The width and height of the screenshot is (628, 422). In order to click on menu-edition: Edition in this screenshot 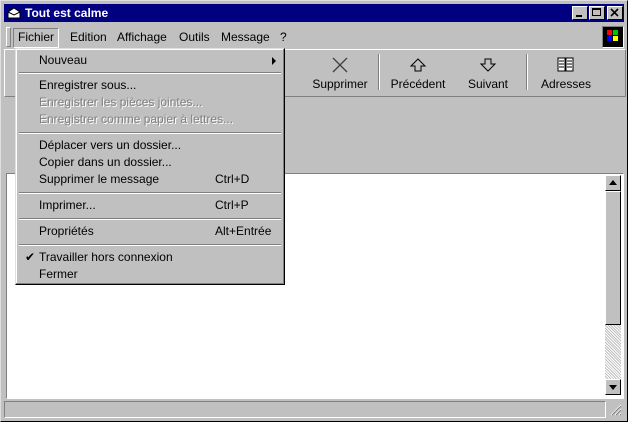, I will do `click(88, 37)`.